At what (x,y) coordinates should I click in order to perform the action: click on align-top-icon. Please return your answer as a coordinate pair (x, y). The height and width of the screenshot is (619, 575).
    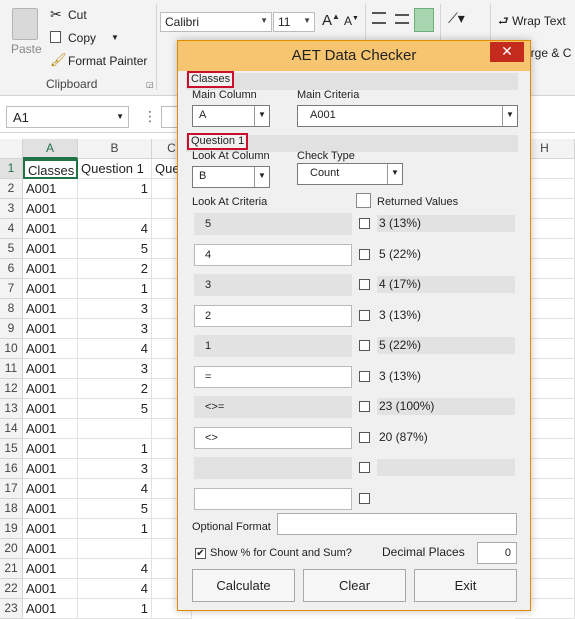
    Looking at the image, I should click on (379, 18).